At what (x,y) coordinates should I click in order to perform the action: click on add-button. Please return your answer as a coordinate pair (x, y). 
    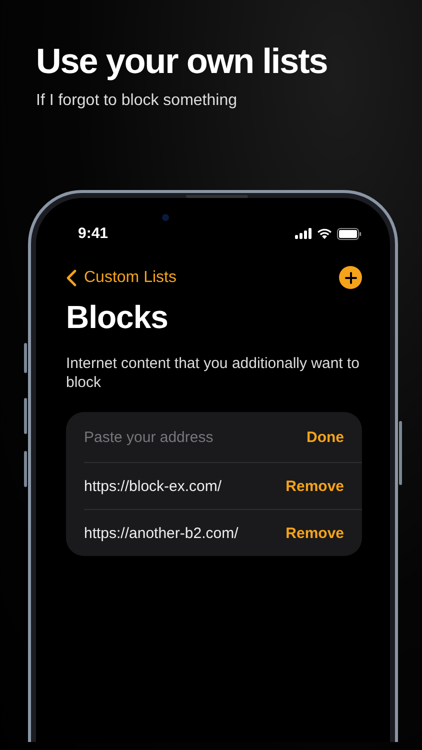
    Looking at the image, I should click on (350, 277).